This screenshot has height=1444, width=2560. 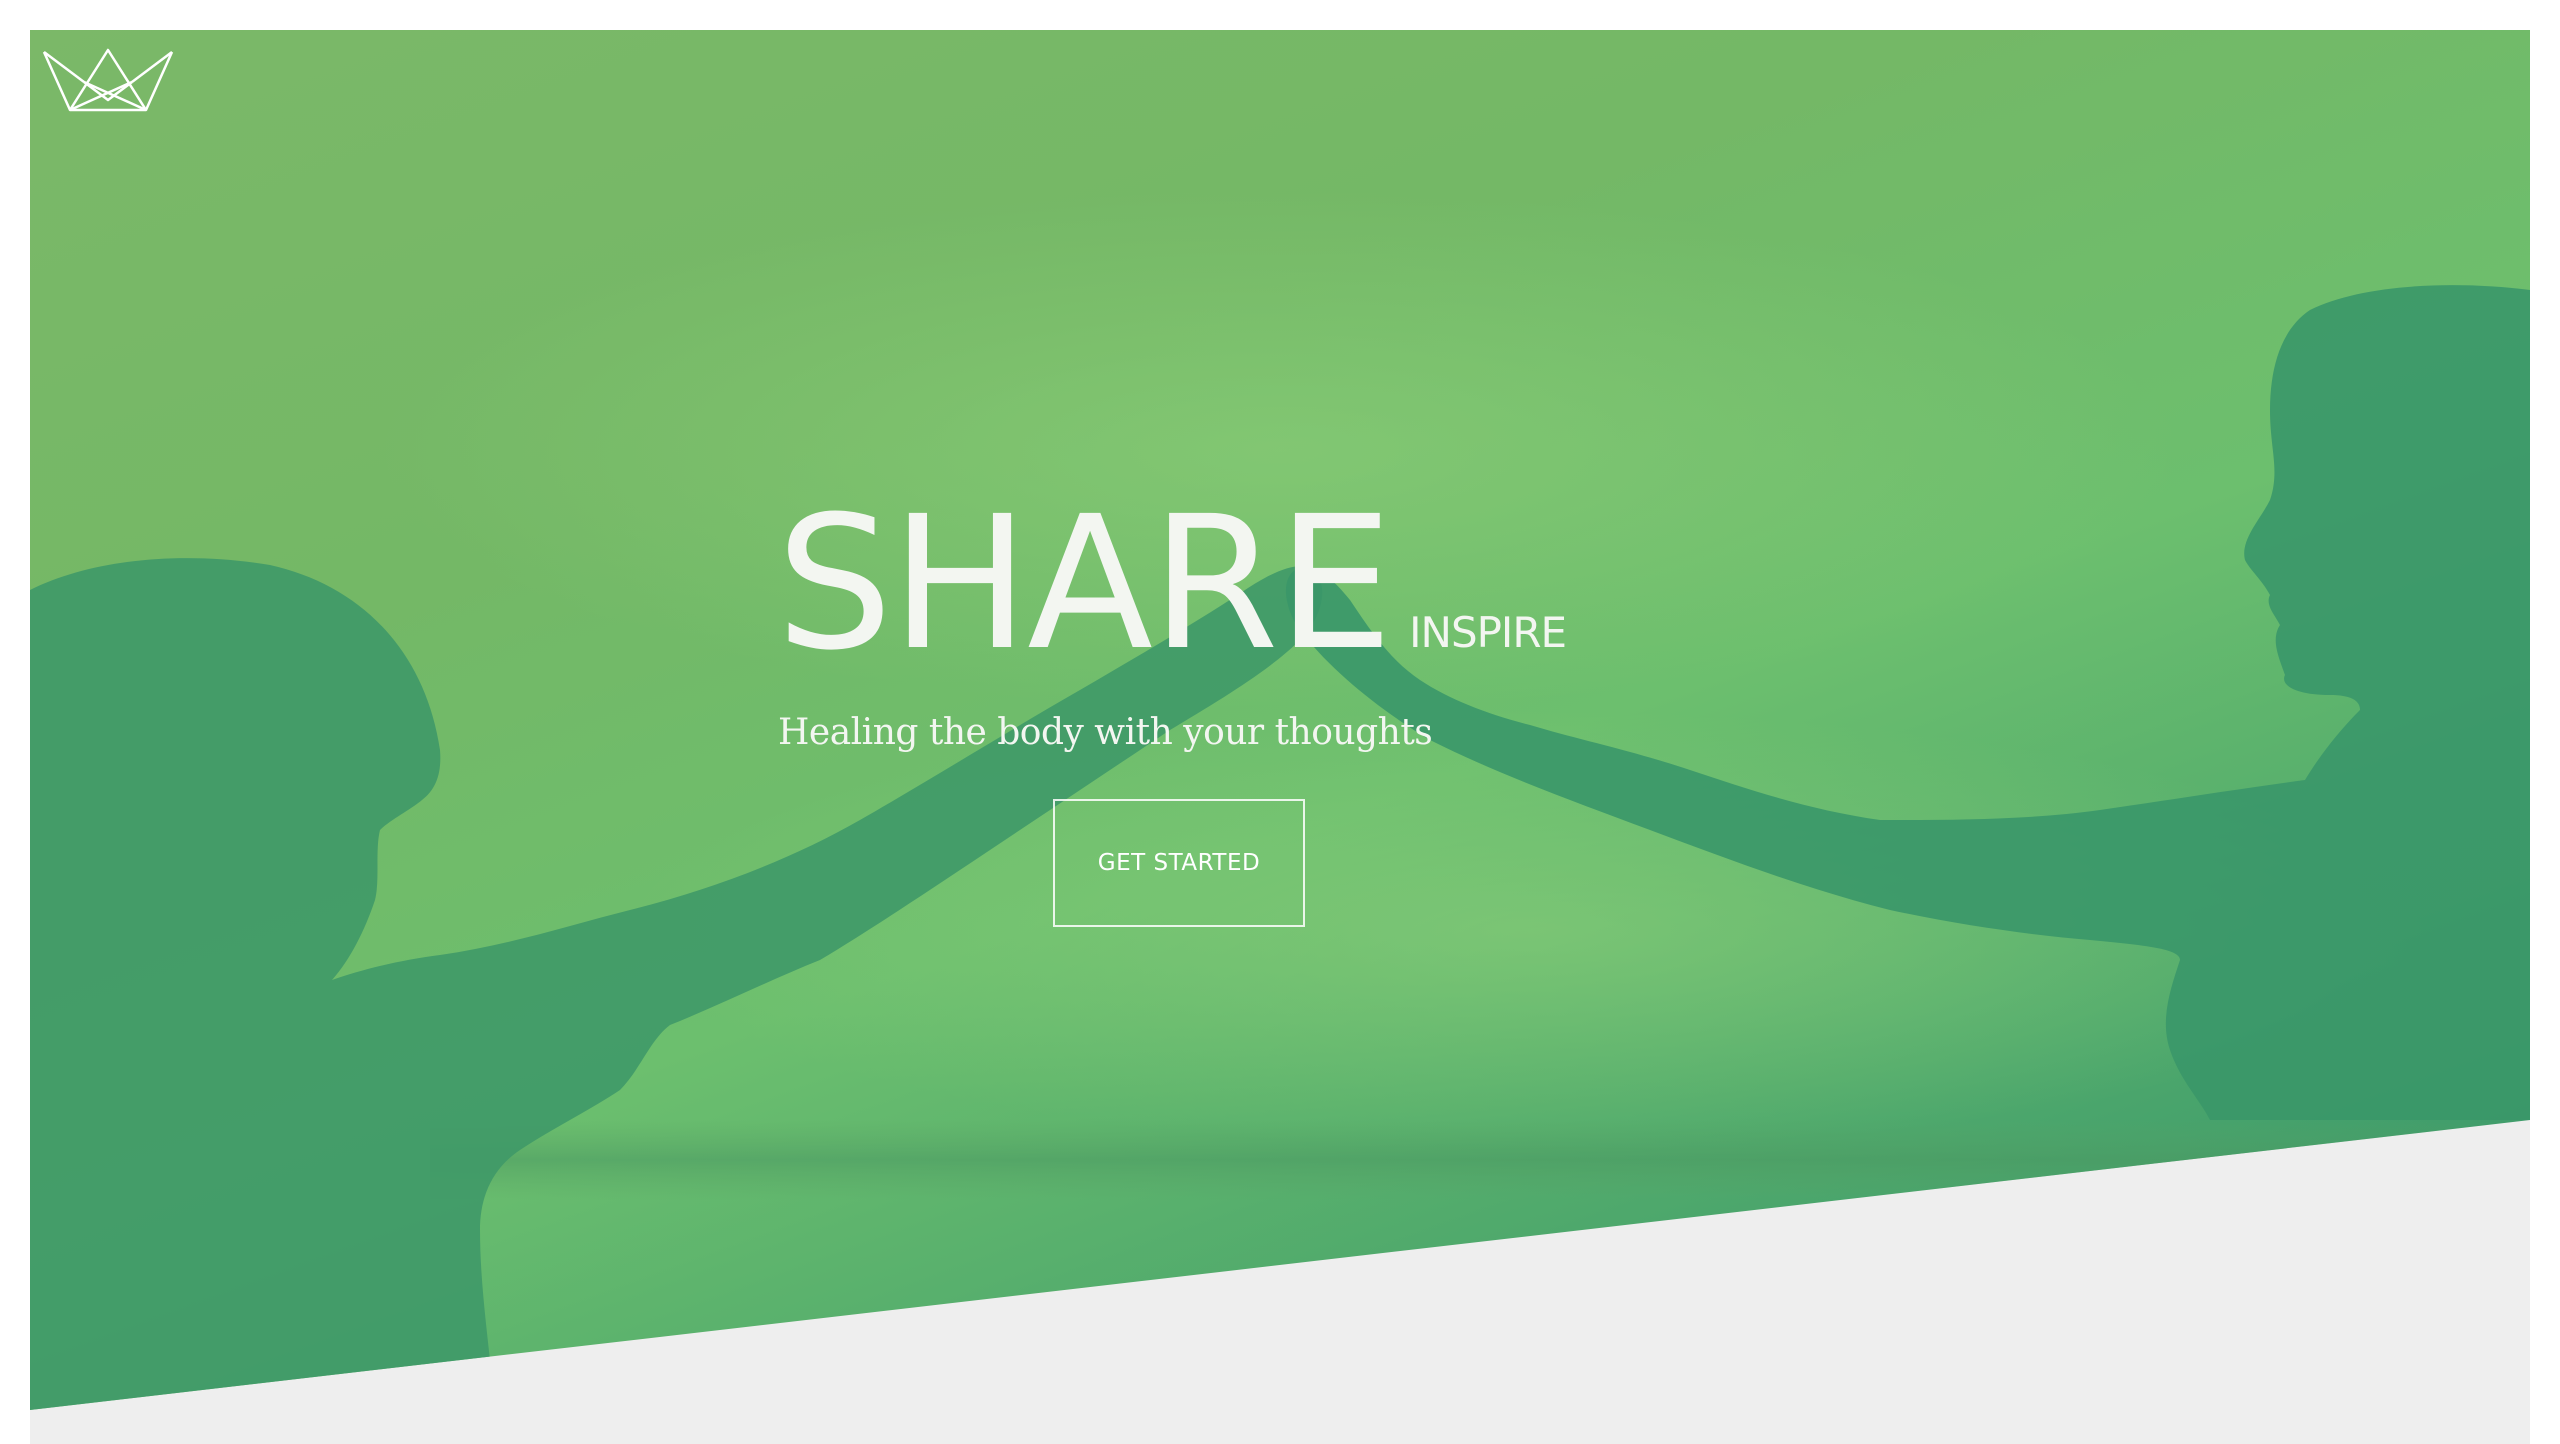 What do you see at coordinates (1105, 732) in the screenshot?
I see `hero-tagline: Healing the body with your thoughts` at bounding box center [1105, 732].